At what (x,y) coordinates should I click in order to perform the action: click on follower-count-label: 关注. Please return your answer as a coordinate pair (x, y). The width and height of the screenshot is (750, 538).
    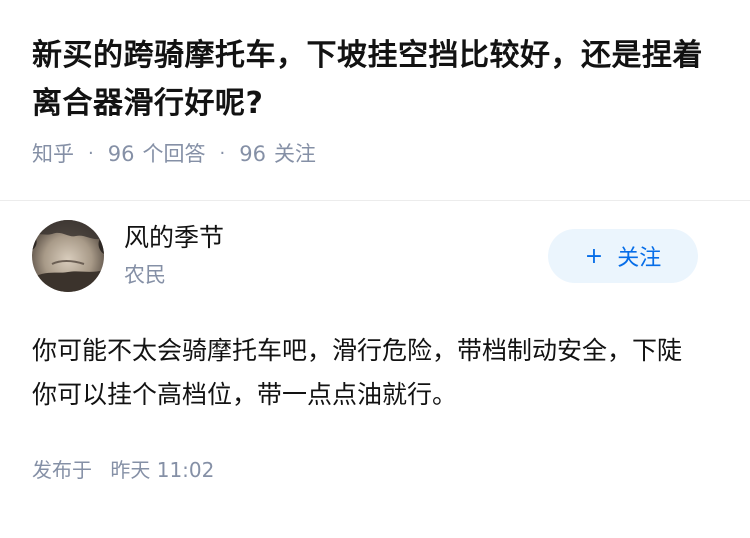
    Looking at the image, I should click on (294, 154).